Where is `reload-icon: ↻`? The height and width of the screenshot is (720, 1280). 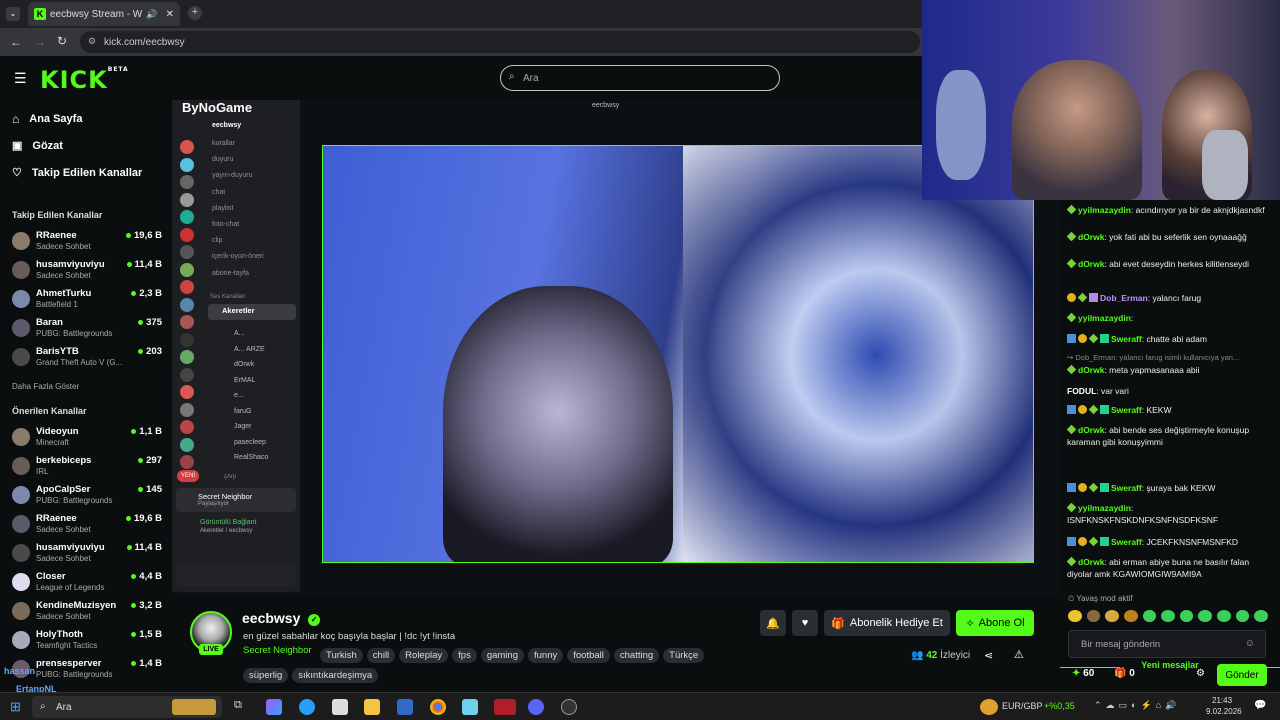 reload-icon: ↻ is located at coordinates (62, 41).